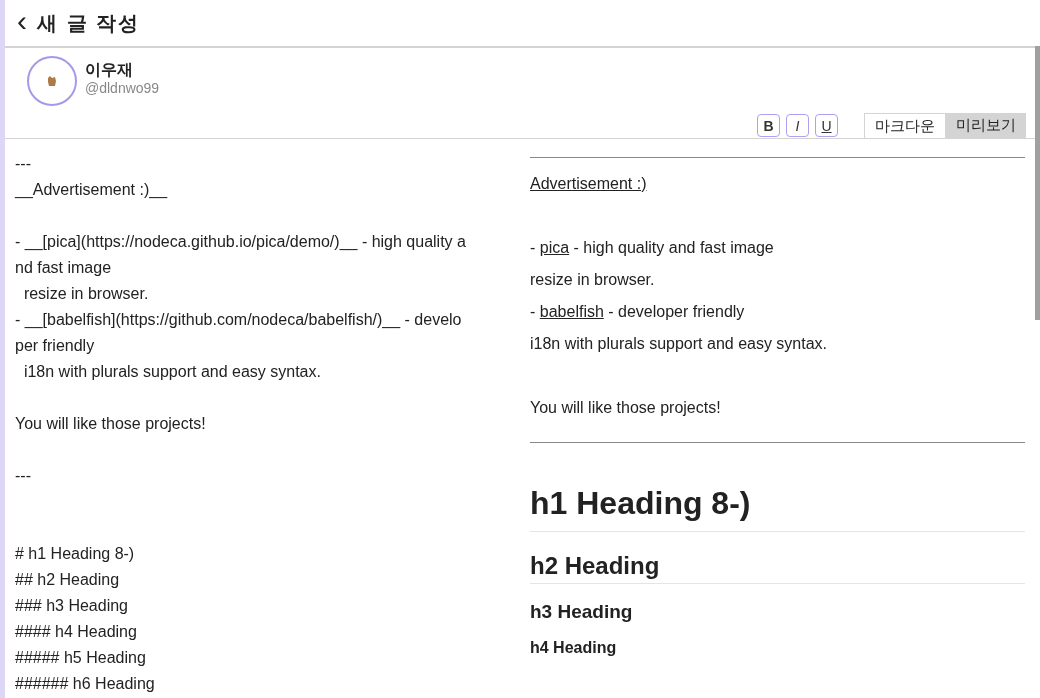 The height and width of the screenshot is (698, 1040). Describe the element at coordinates (571, 311) in the screenshot. I see `preview-link: babelfish` at that location.